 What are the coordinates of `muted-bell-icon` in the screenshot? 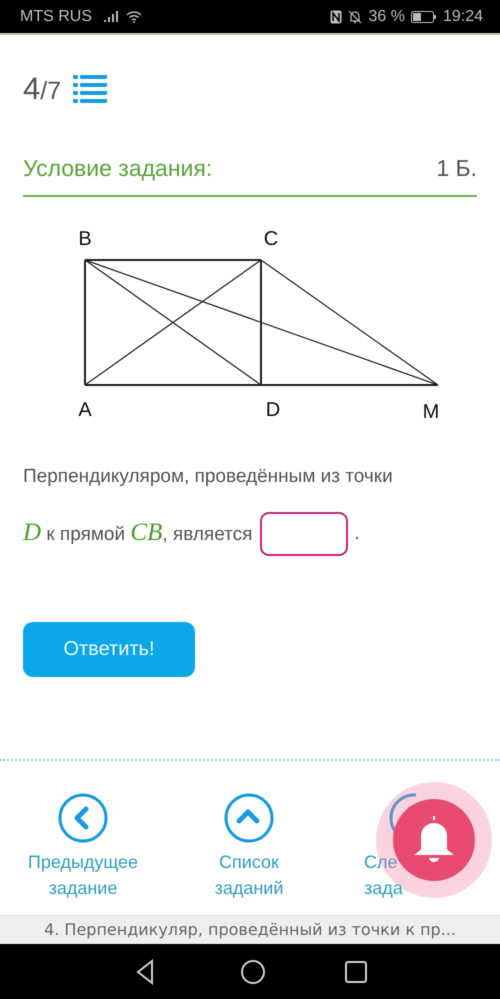 It's located at (355, 17).